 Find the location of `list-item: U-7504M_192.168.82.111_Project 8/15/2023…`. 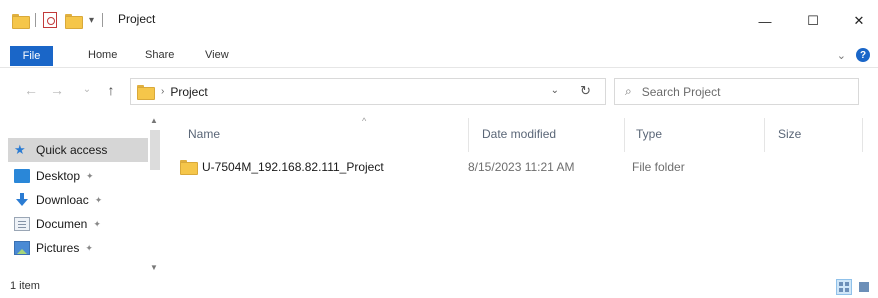

list-item: U-7504M_192.168.82.111_Project 8/15/2023… is located at coordinates (525, 167).